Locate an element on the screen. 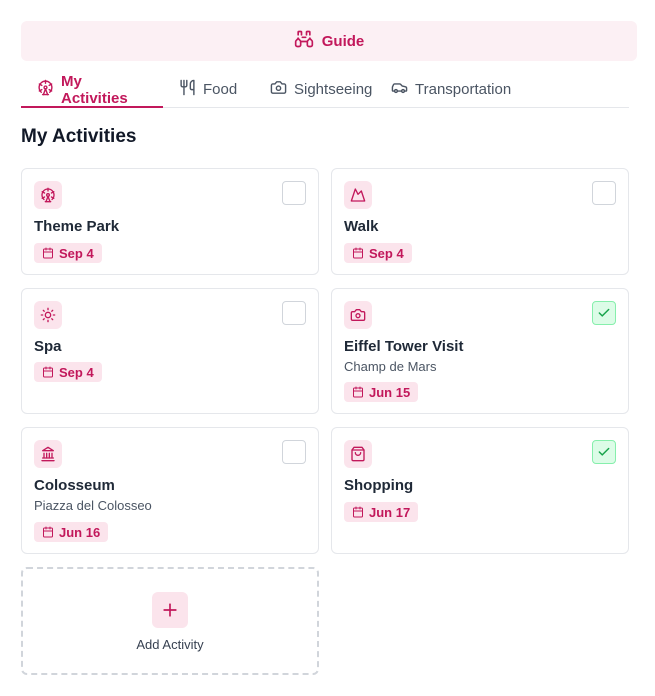  activity-location: Piazza del Colosseo is located at coordinates (93, 505).